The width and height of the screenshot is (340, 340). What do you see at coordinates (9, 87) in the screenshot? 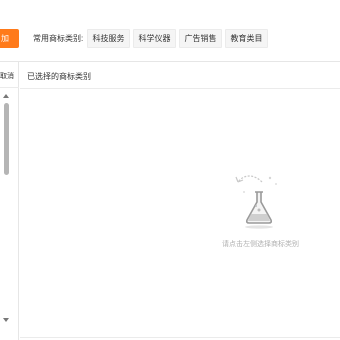
I see `left-panel-header-divider` at bounding box center [9, 87].